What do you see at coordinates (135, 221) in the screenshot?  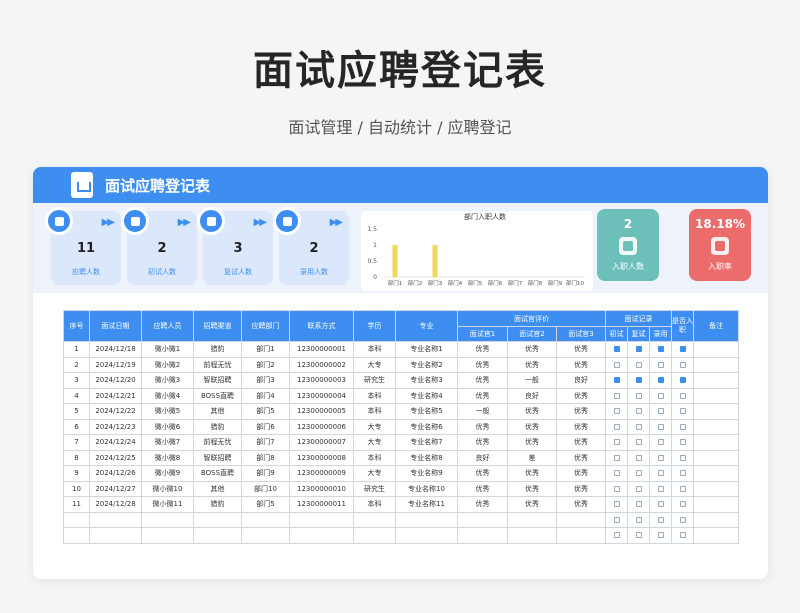 I see `briefcase-icon` at bounding box center [135, 221].